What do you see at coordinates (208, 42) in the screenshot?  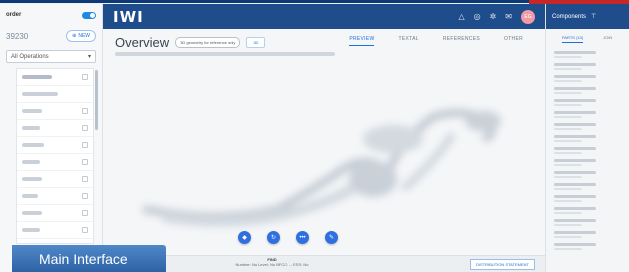 I see `geometry-note-pill: 3D geometry for reference only` at bounding box center [208, 42].